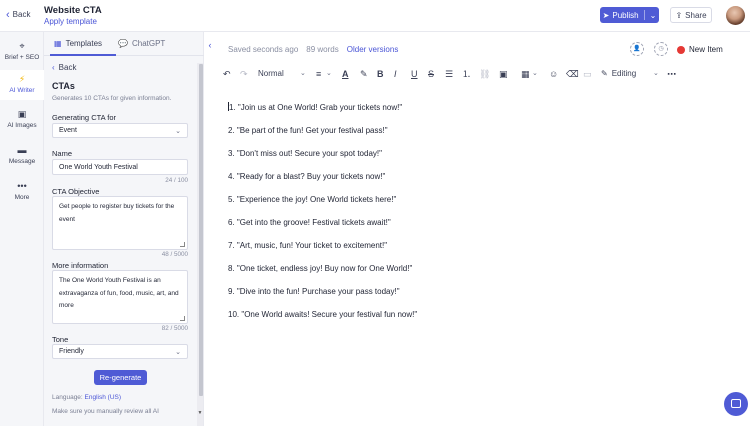 The width and height of the screenshot is (750, 426). What do you see at coordinates (373, 49) in the screenshot?
I see `older-versions-link: Older versions` at bounding box center [373, 49].